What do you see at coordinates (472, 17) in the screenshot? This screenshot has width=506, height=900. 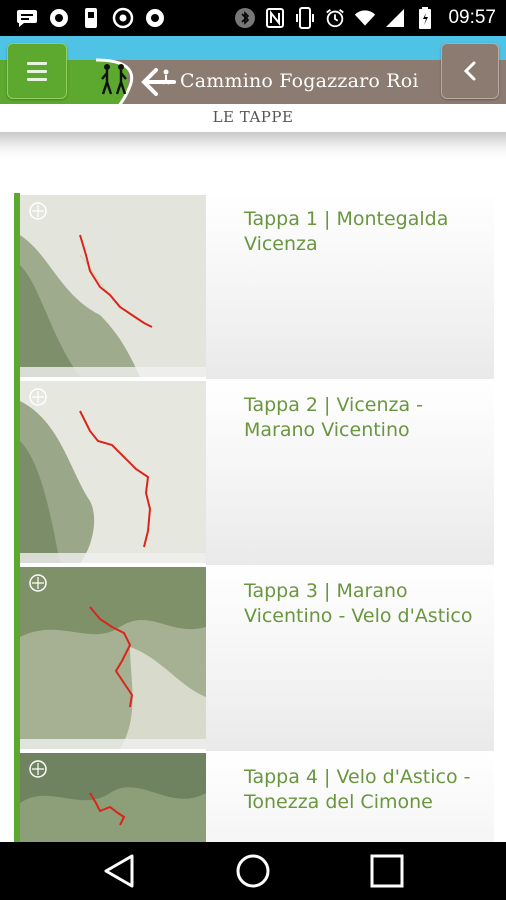 I see `clock: 09:57` at bounding box center [472, 17].